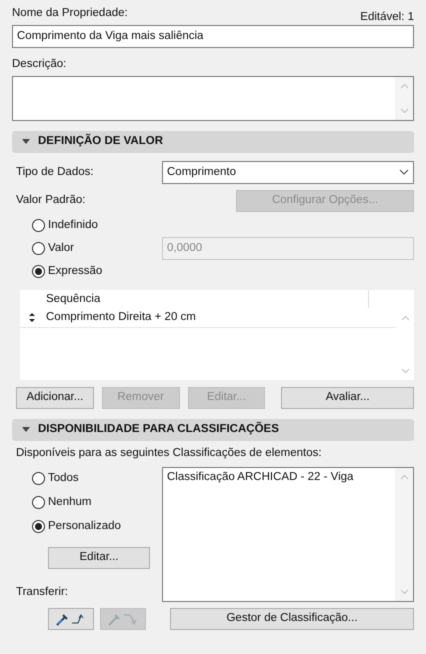 The height and width of the screenshot is (654, 426). Describe the element at coordinates (213, 98) in the screenshot. I see `description-field` at that location.